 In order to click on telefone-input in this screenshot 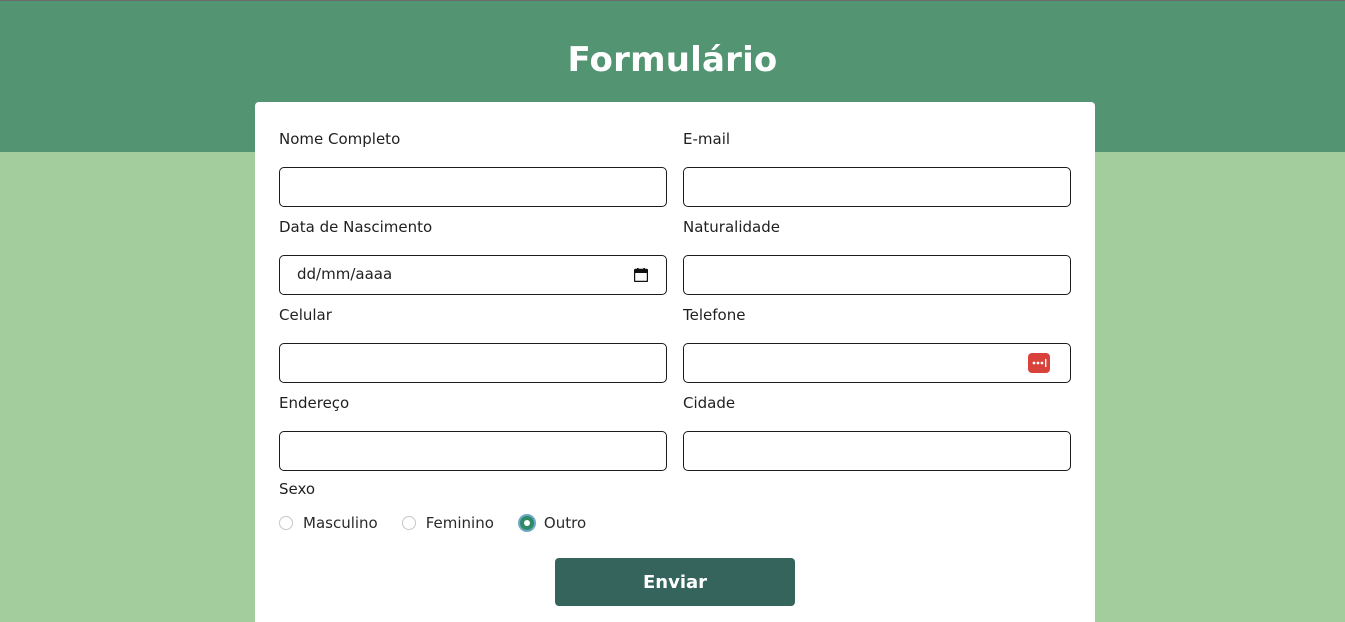, I will do `click(877, 363)`.